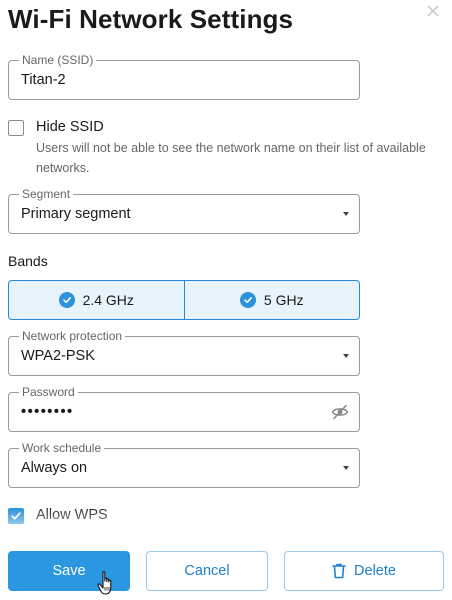 This screenshot has height=600, width=452. What do you see at coordinates (207, 571) in the screenshot?
I see `cancel-button: Cancel` at bounding box center [207, 571].